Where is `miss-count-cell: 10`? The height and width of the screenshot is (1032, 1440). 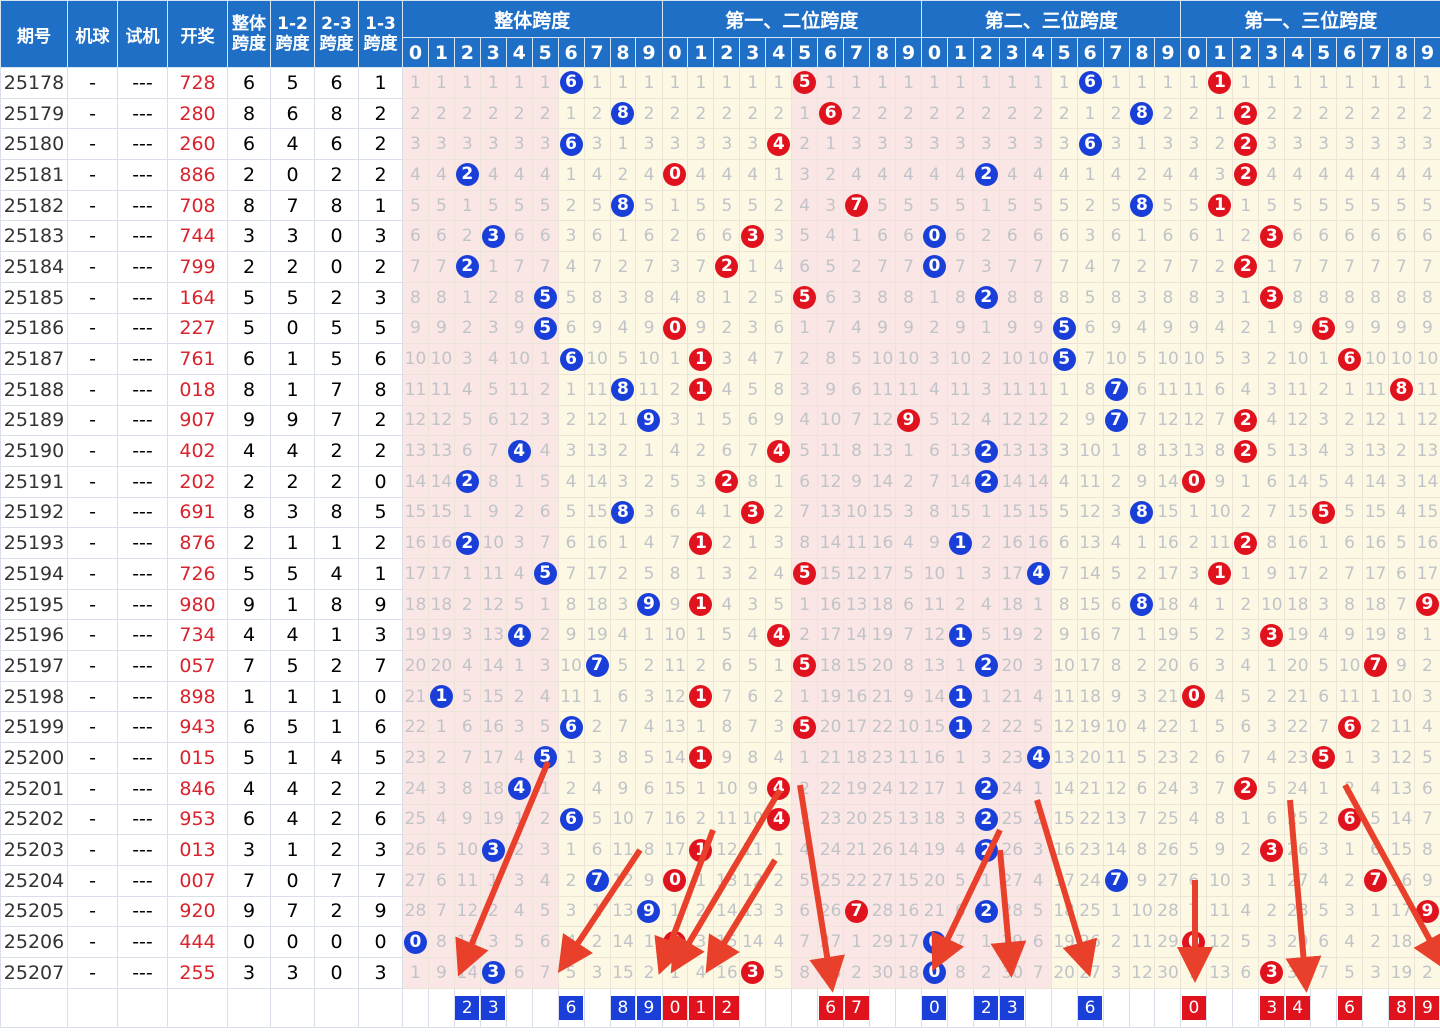 miss-count-cell: 10 is located at coordinates (675, 635).